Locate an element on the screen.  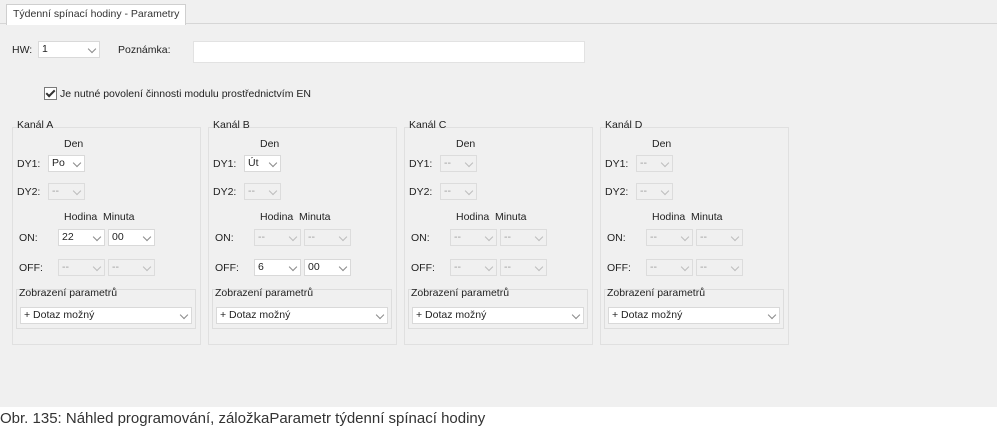
off-hour-select: 6 is located at coordinates (277, 267).